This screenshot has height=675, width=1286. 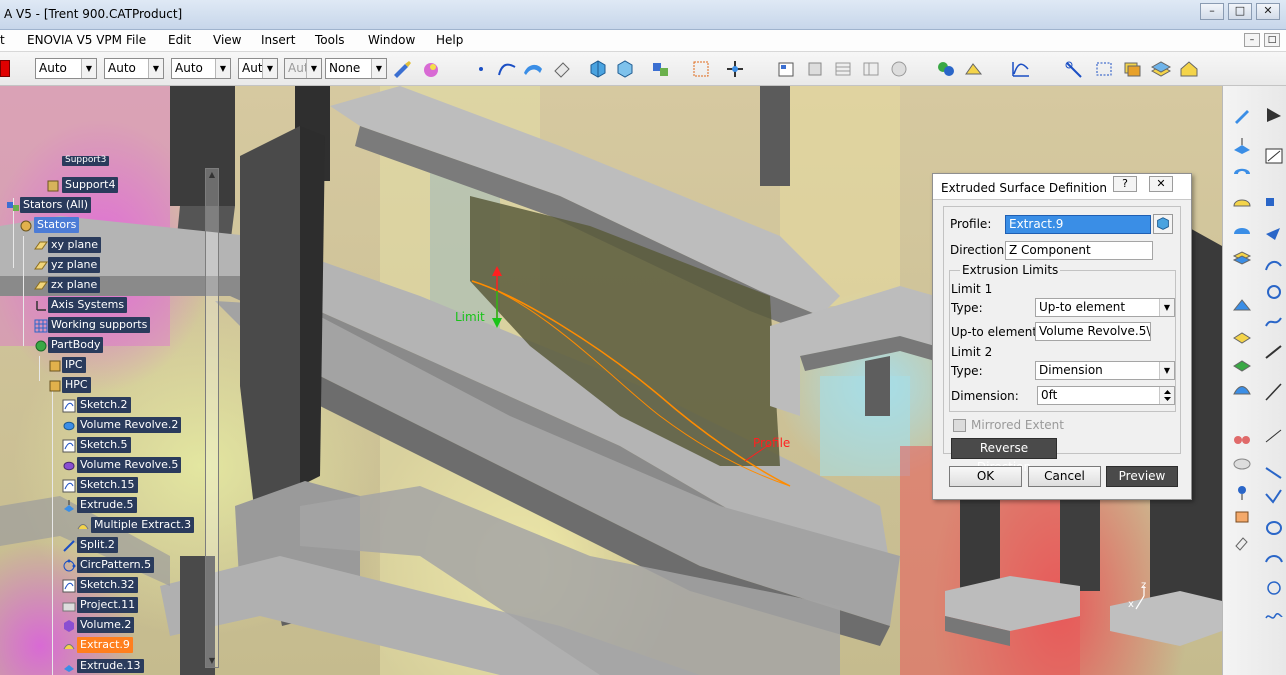 I want to click on direction-field: Z Component, so click(x=1079, y=250).